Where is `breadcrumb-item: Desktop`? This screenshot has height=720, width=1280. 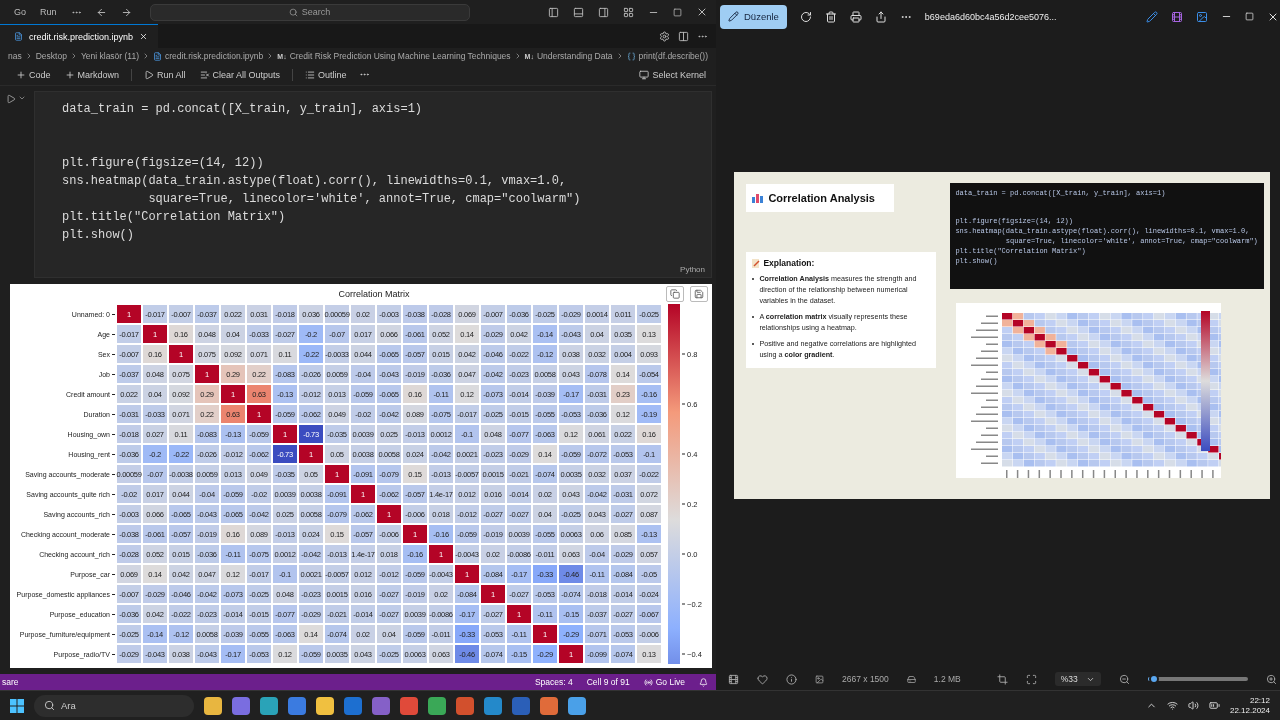
breadcrumb-item: Desktop is located at coordinates (51, 56).